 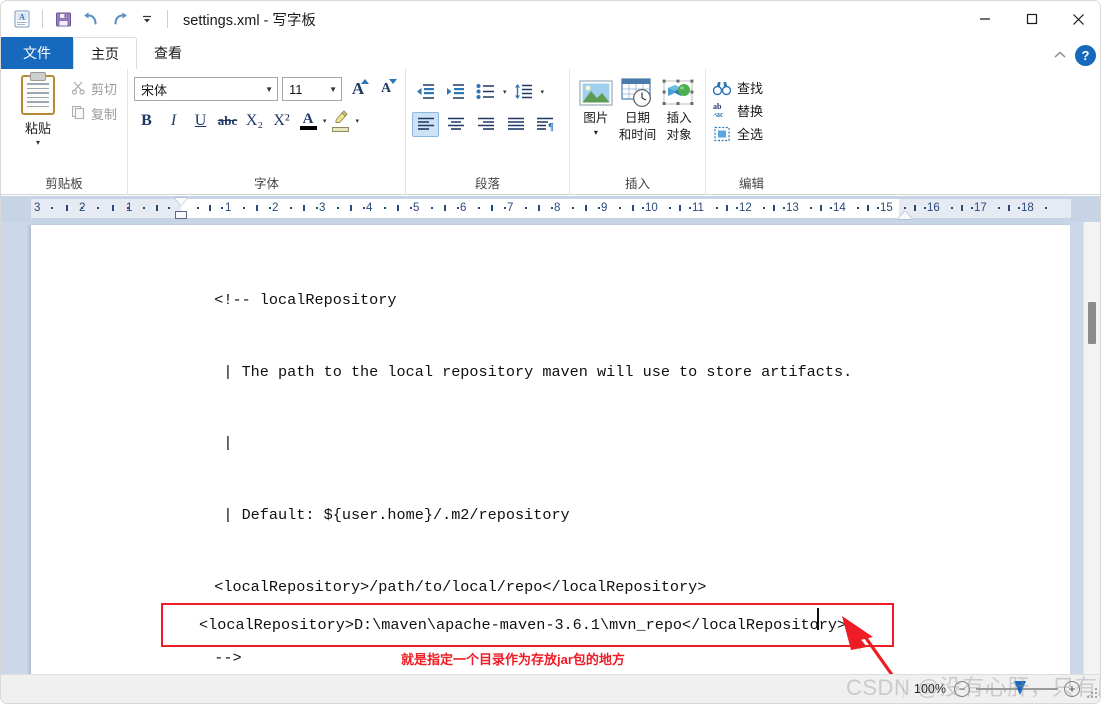 I want to click on close-button, so click(x=1077, y=19).